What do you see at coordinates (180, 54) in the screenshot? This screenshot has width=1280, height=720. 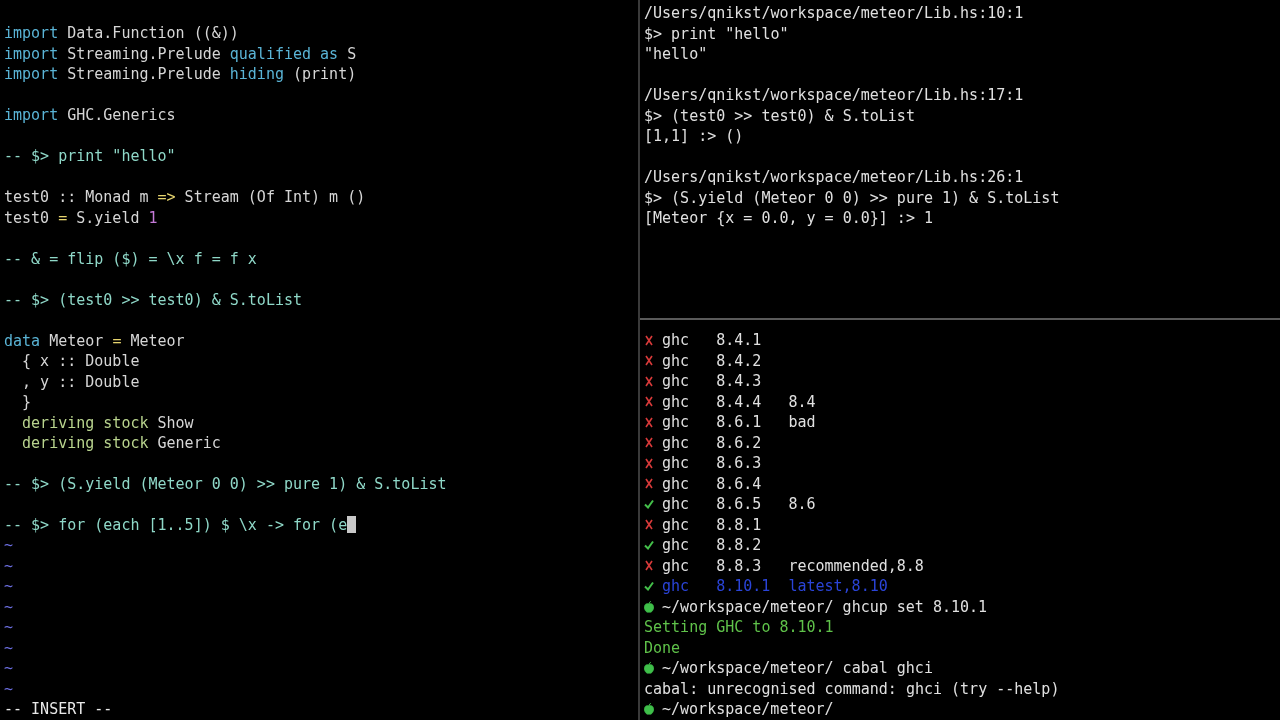 I see `code-line: import Streaming.Prelude qualified as S` at bounding box center [180, 54].